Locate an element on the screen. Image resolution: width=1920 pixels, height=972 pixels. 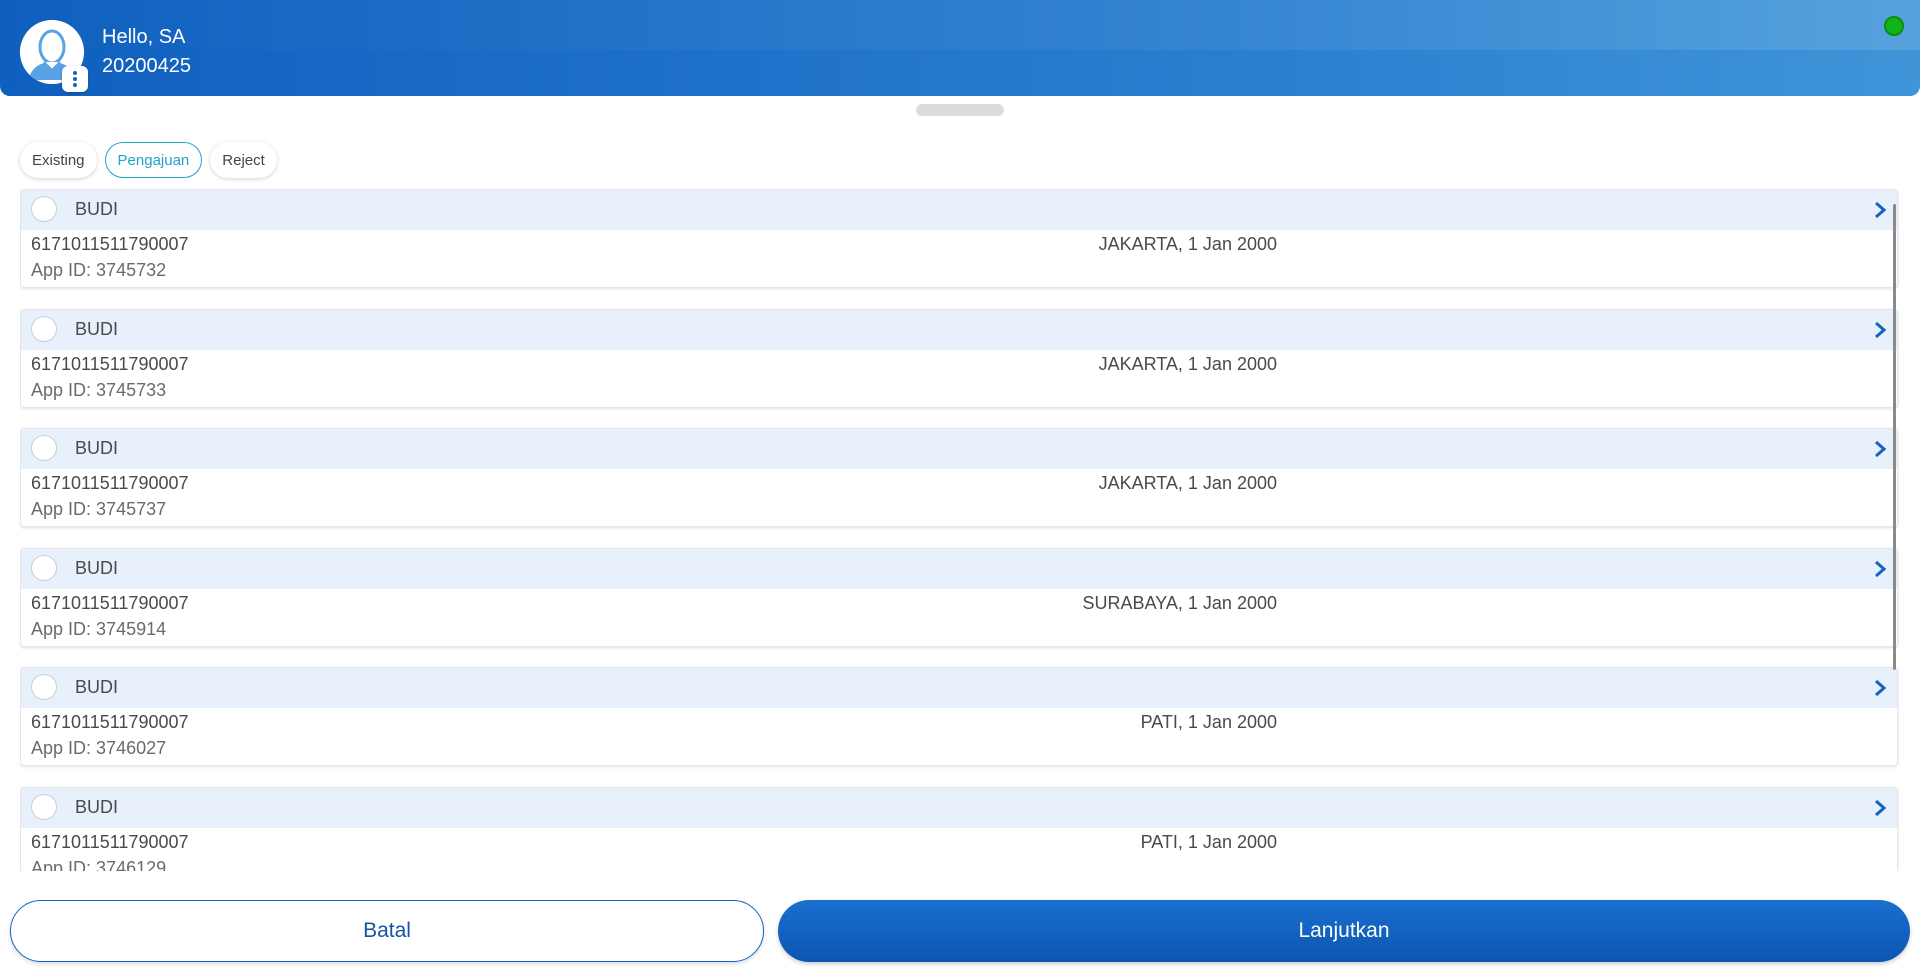
app-id-value: 3745914 is located at coordinates (131, 629).